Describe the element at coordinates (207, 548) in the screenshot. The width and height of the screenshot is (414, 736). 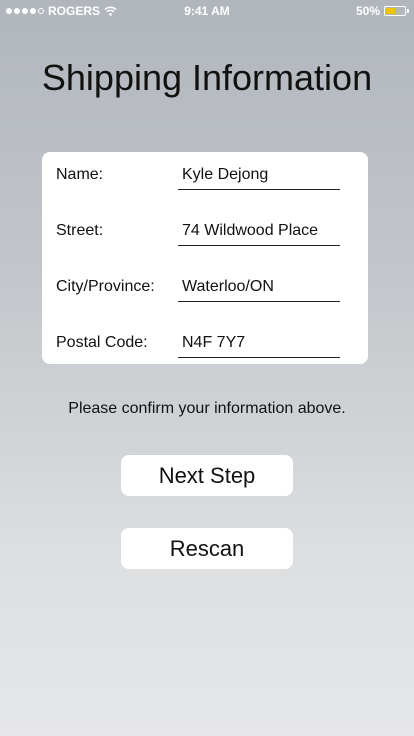
I see `rescan-button: Rescan` at that location.